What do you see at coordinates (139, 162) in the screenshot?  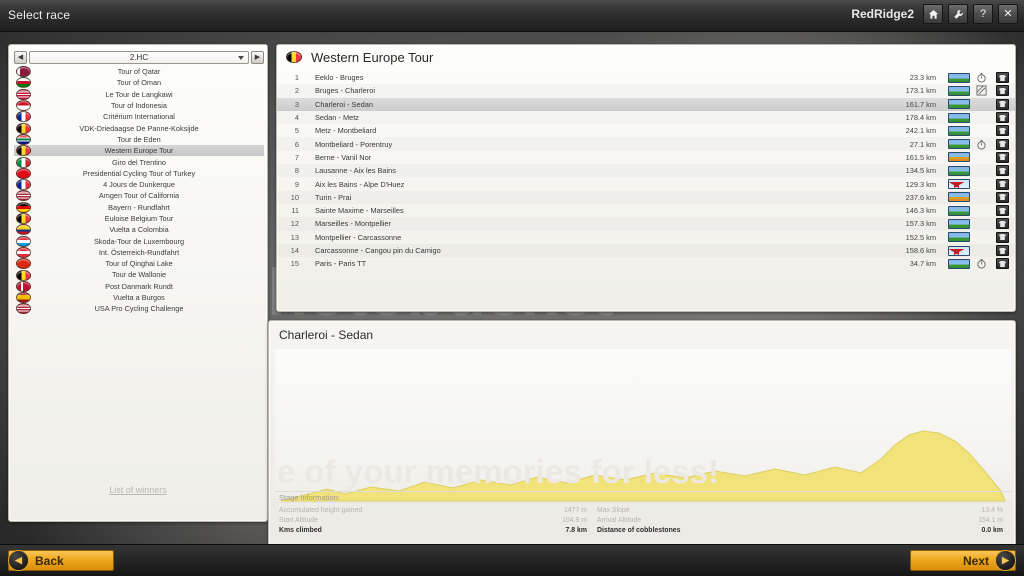 I see `race-list-item: Giro del Trentino` at bounding box center [139, 162].